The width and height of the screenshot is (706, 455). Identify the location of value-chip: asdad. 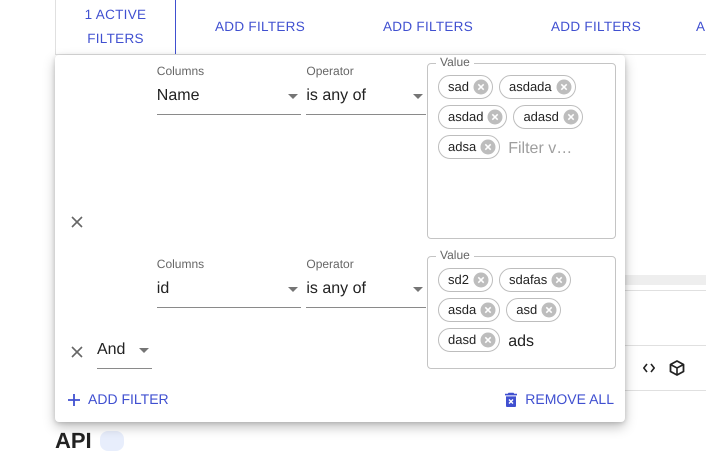
(473, 117).